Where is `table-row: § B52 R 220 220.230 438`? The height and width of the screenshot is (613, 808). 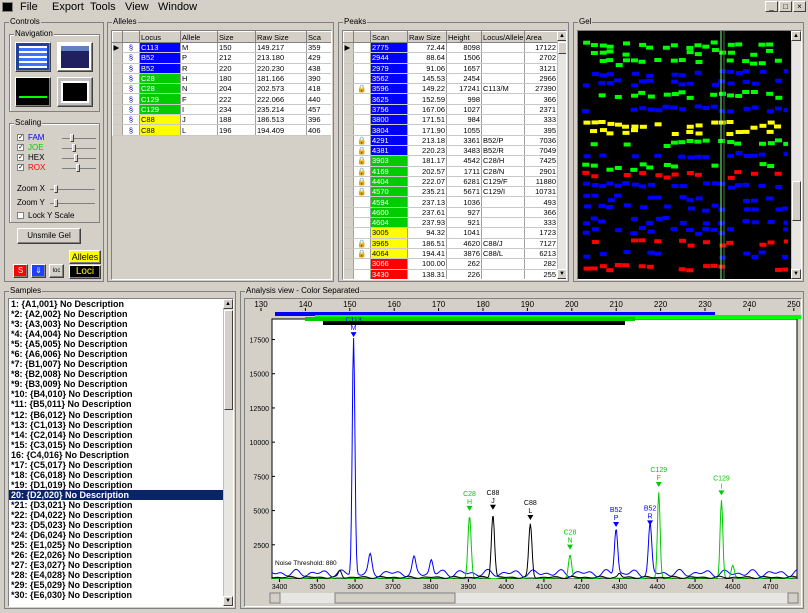
table-row: § B52 R 220 220.230 438 is located at coordinates (221, 68).